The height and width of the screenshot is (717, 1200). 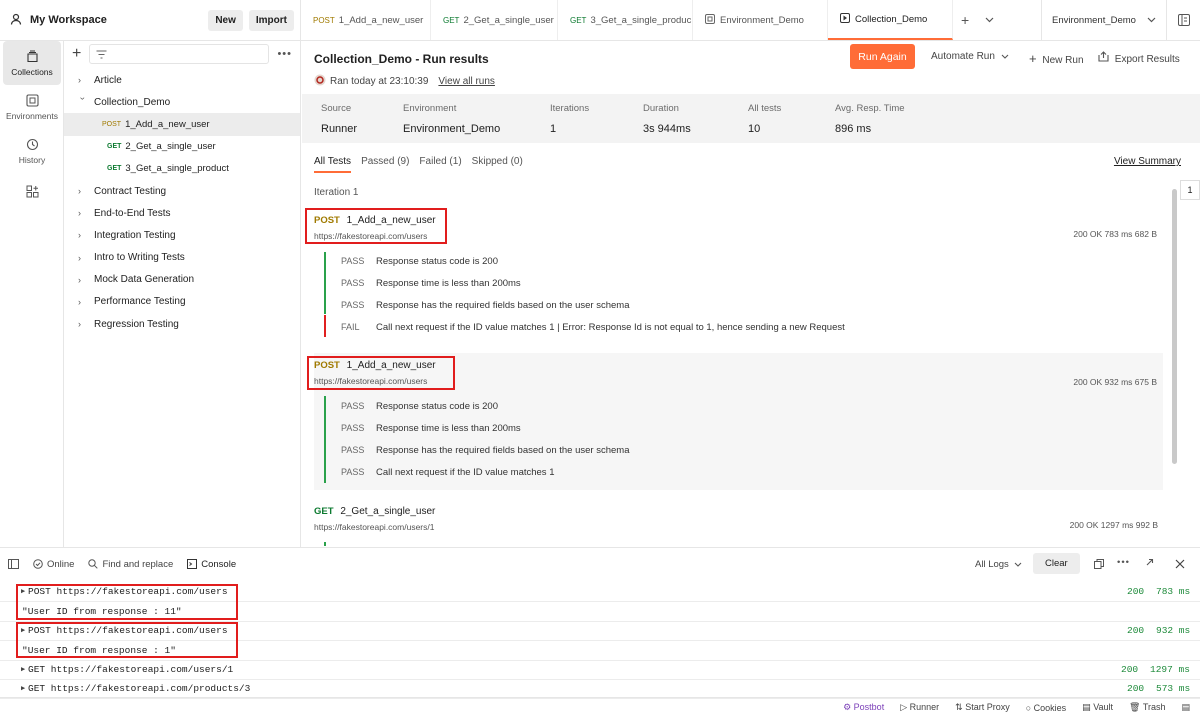 I want to click on start-proxy-label: Start Proxy, so click(x=987, y=707).